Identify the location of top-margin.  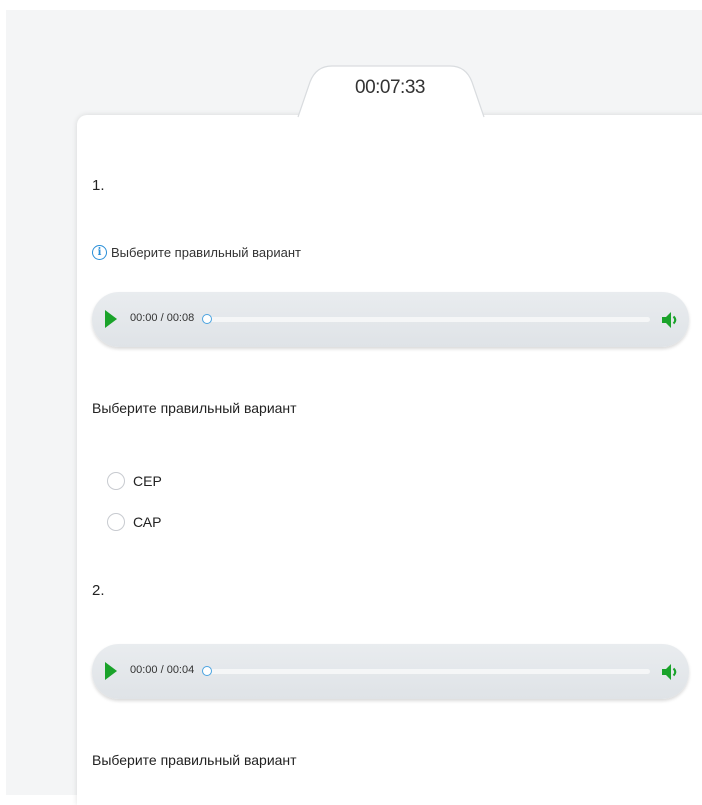
(351, 5).